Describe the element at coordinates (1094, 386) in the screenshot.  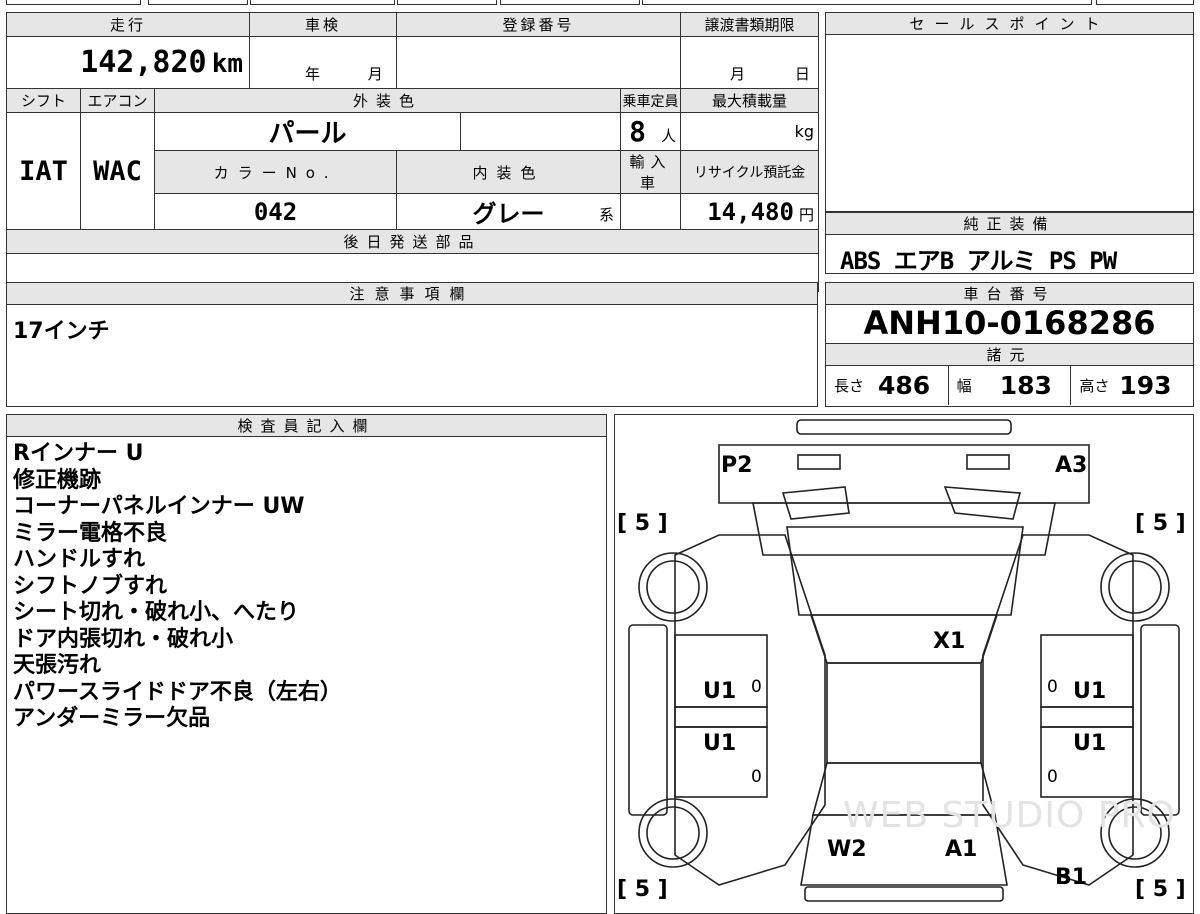
I see `height-label: 高さ` at that location.